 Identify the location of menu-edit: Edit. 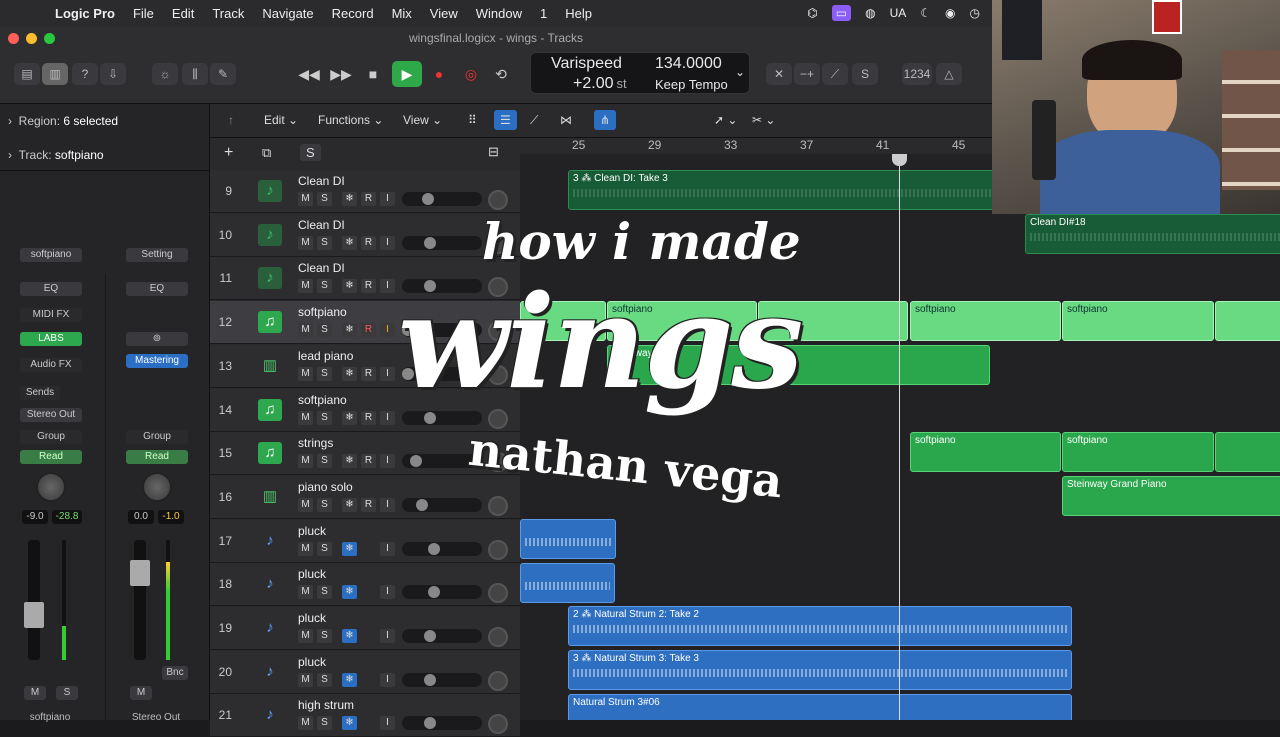
(183, 13).